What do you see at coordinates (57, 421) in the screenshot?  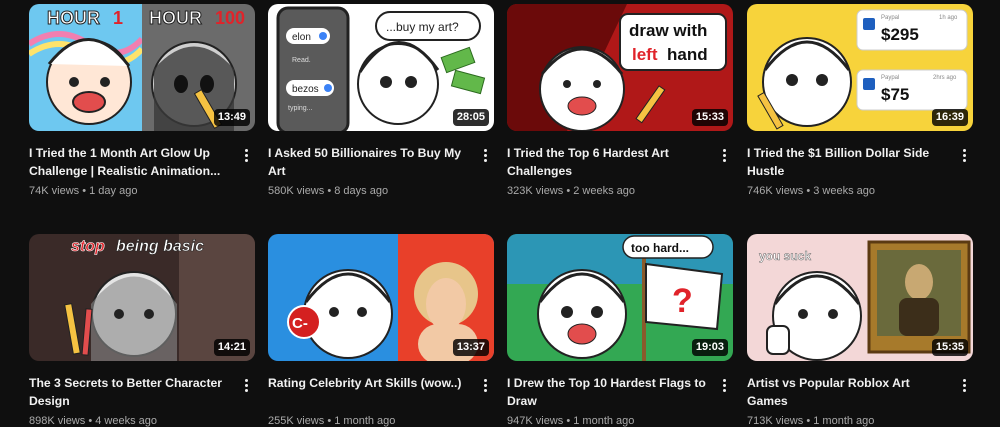 I see `view-count: 898K views` at bounding box center [57, 421].